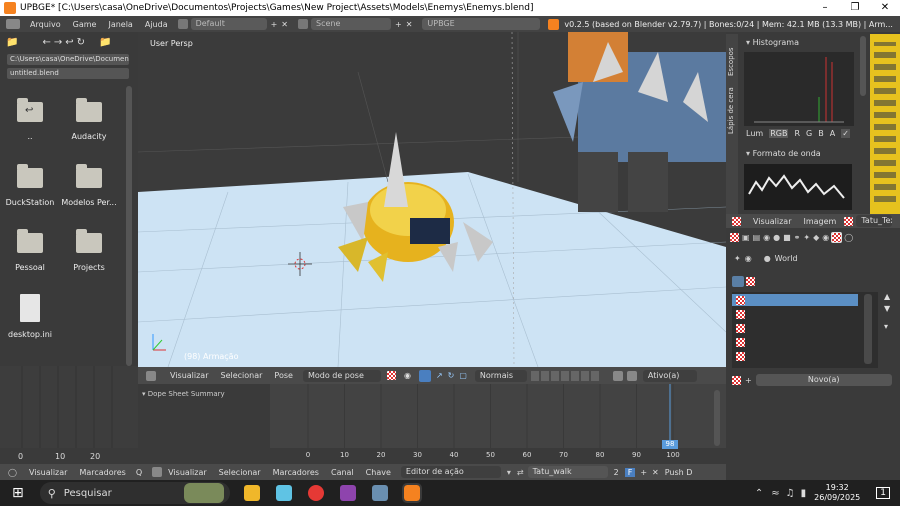  I want to click on action-browse-icon: ⇄, so click(520, 472).